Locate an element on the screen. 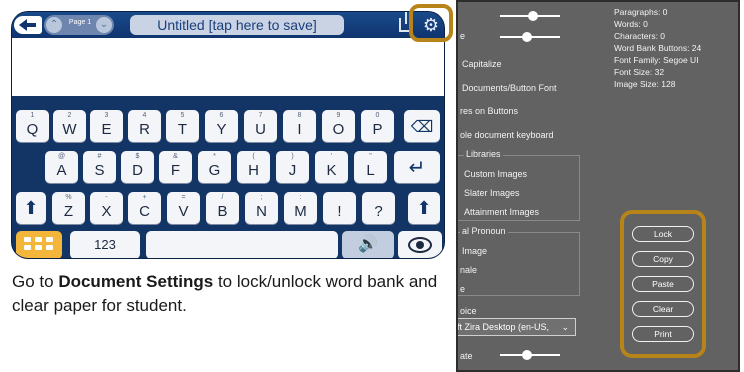 The image size is (744, 372). shift-right-button: ⬆ is located at coordinates (424, 208).